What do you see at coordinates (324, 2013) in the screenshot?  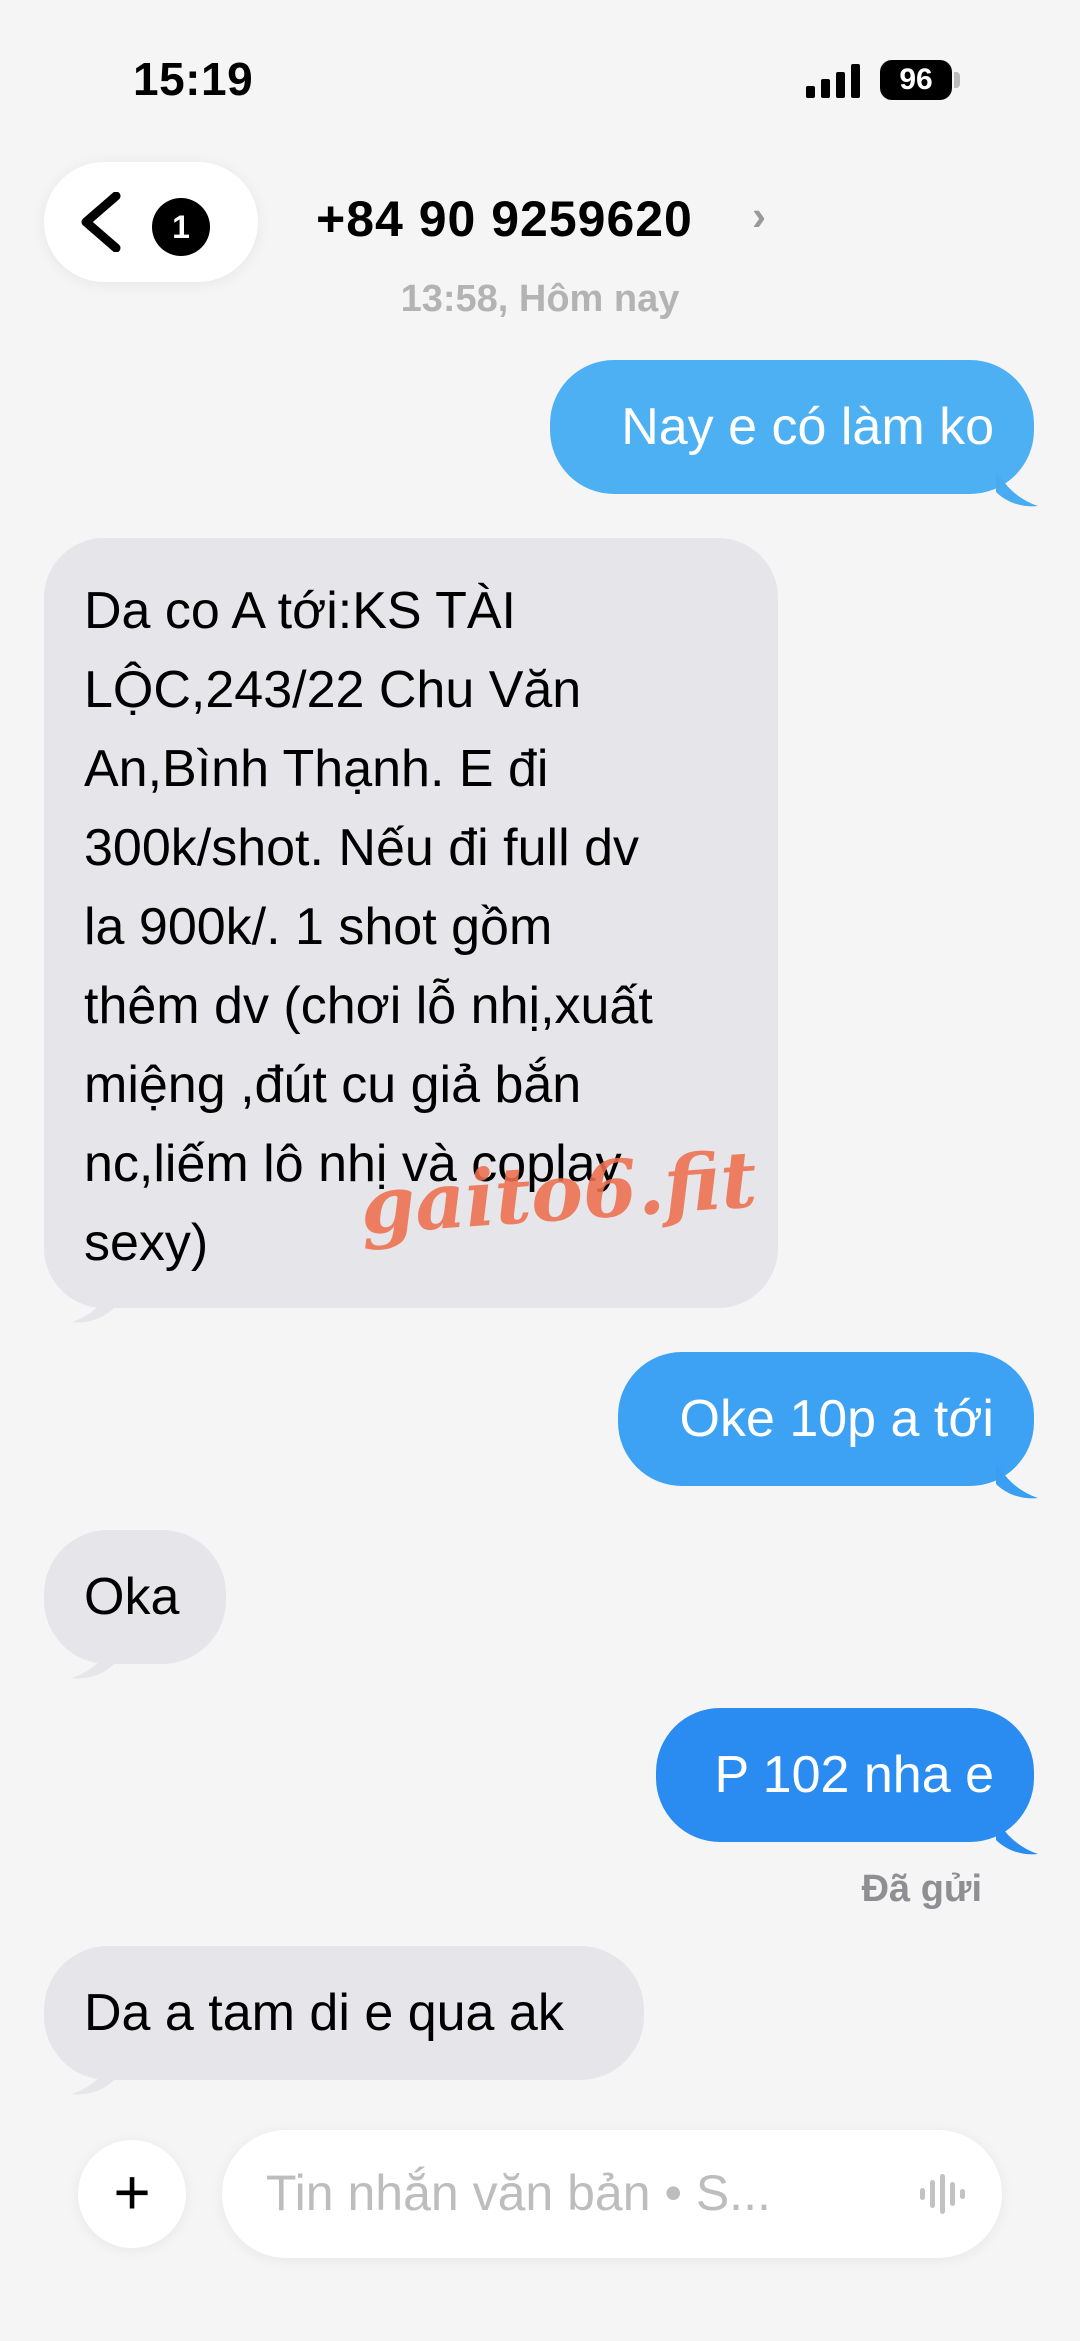 I see `message-text: Da a tam di e qua ak` at bounding box center [324, 2013].